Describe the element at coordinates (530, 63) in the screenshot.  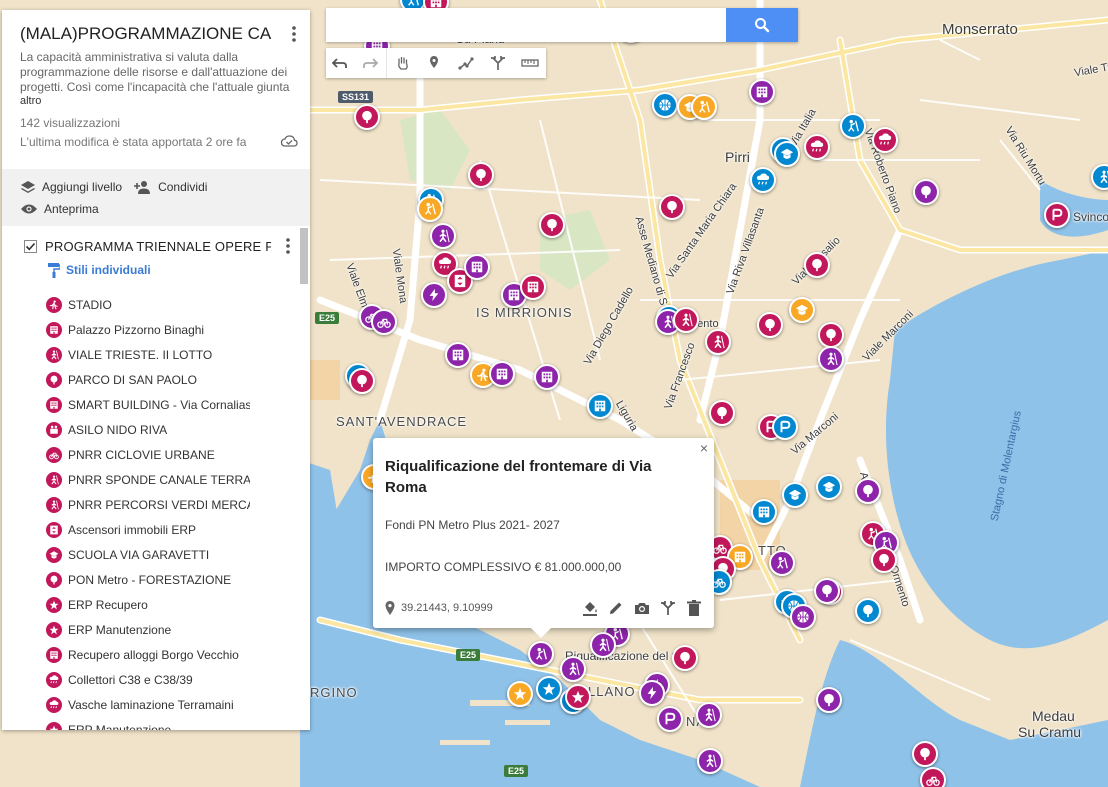
I see `measure-button` at that location.